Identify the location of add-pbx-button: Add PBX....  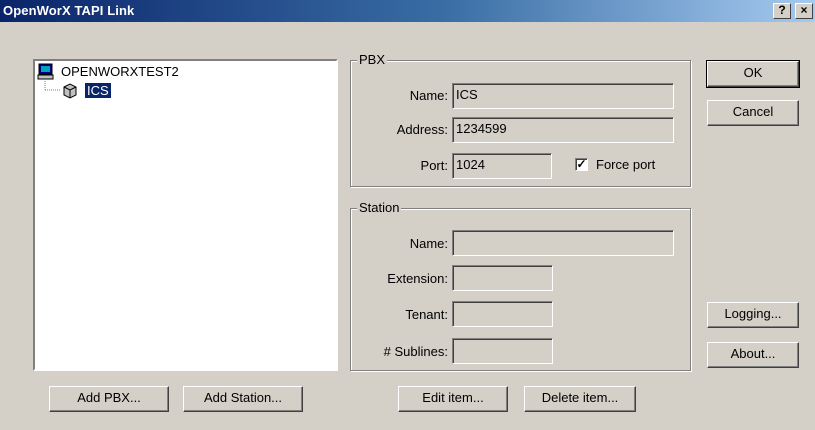
(109, 399).